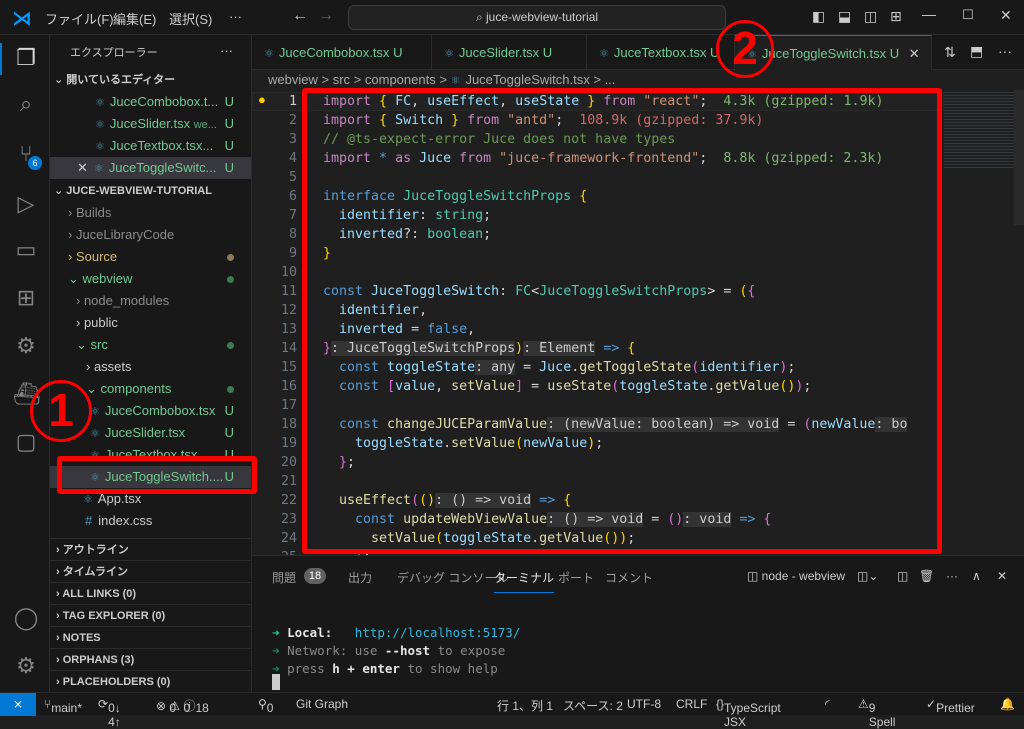  I want to click on tree-folder: › node_modules, so click(150, 301).